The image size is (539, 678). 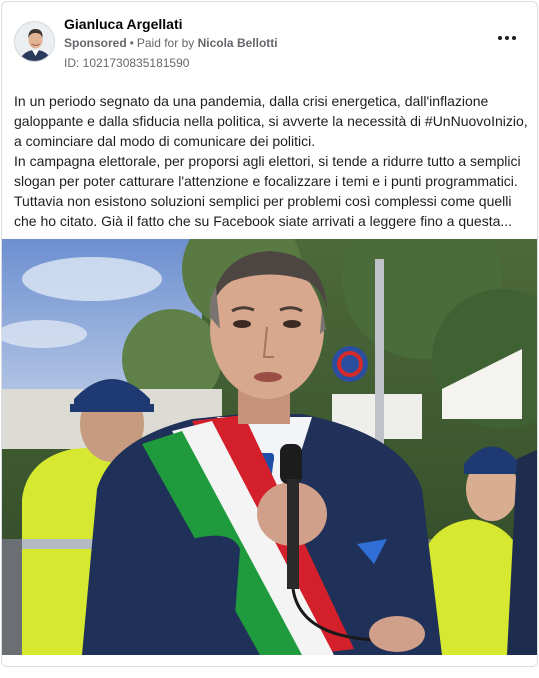 What do you see at coordinates (507, 38) in the screenshot?
I see `more-horizontal-icon` at bounding box center [507, 38].